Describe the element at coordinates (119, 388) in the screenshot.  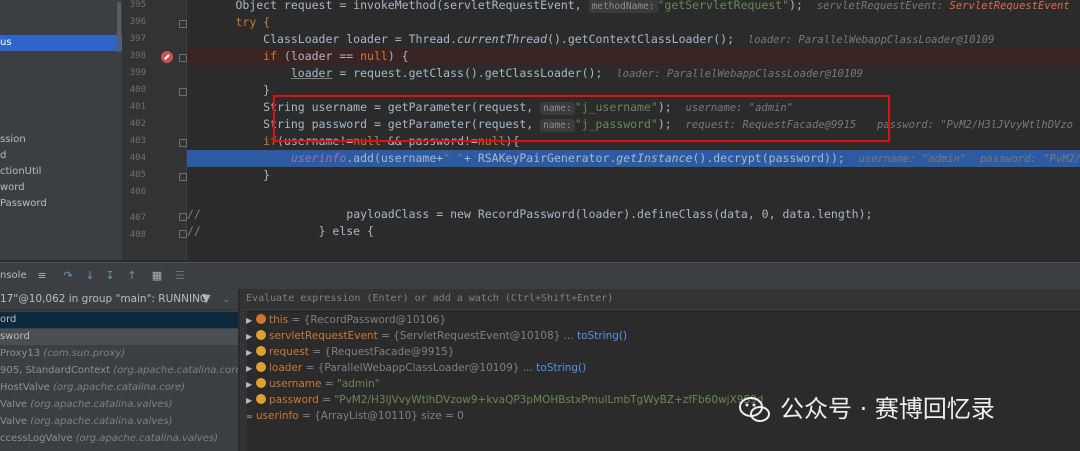
I see `stack-frame: HostValve (org.apache.catalina.core)` at that location.